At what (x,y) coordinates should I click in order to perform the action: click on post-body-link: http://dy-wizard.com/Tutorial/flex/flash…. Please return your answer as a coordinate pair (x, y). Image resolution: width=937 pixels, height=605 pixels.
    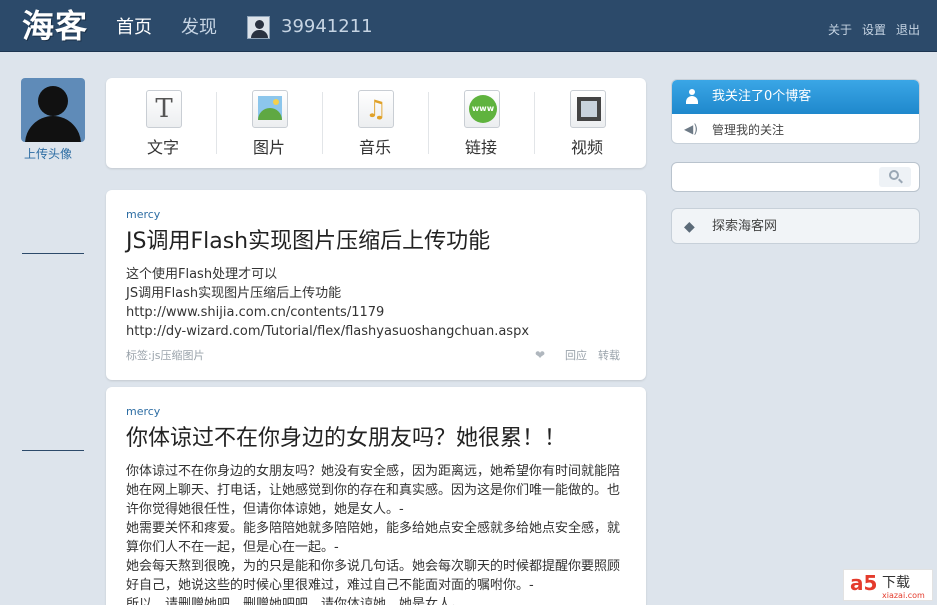
    Looking at the image, I should click on (376, 331).